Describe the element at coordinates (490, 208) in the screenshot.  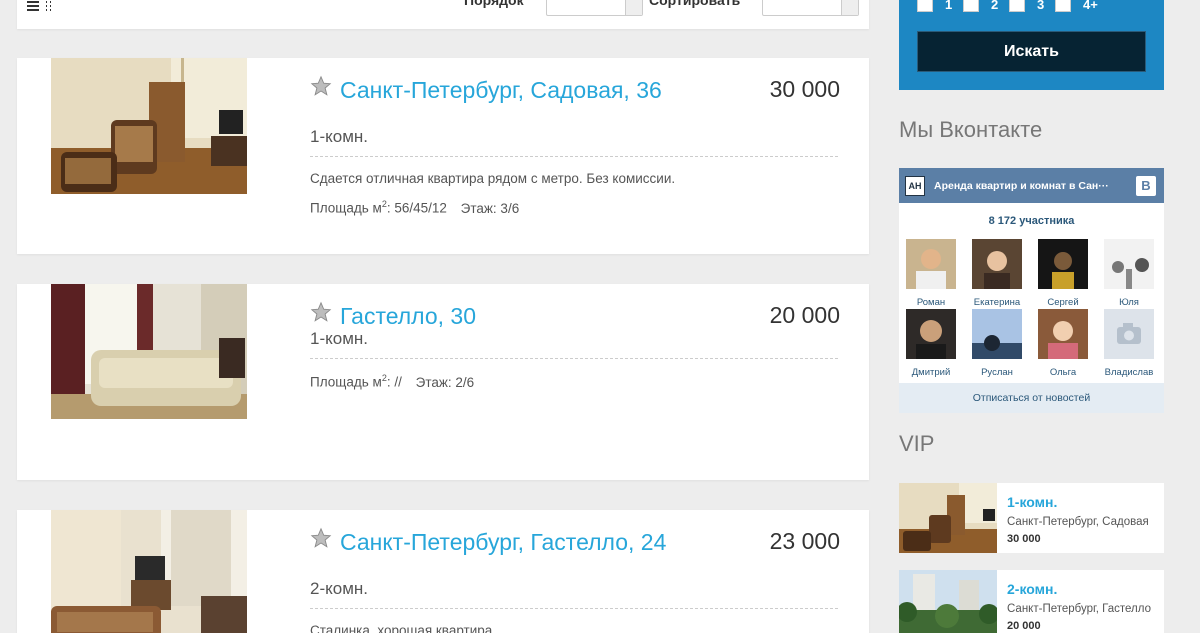
I see `floor: Этаж: 3/6` at that location.